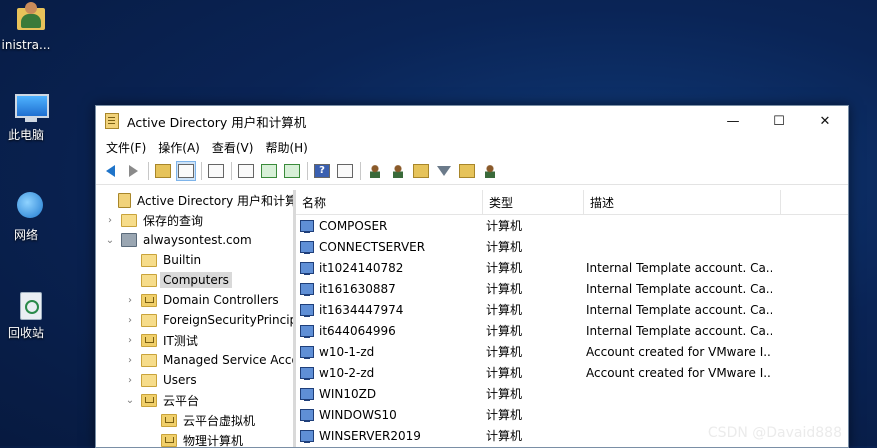  I want to click on tree-item-label: Builtin, so click(182, 260).